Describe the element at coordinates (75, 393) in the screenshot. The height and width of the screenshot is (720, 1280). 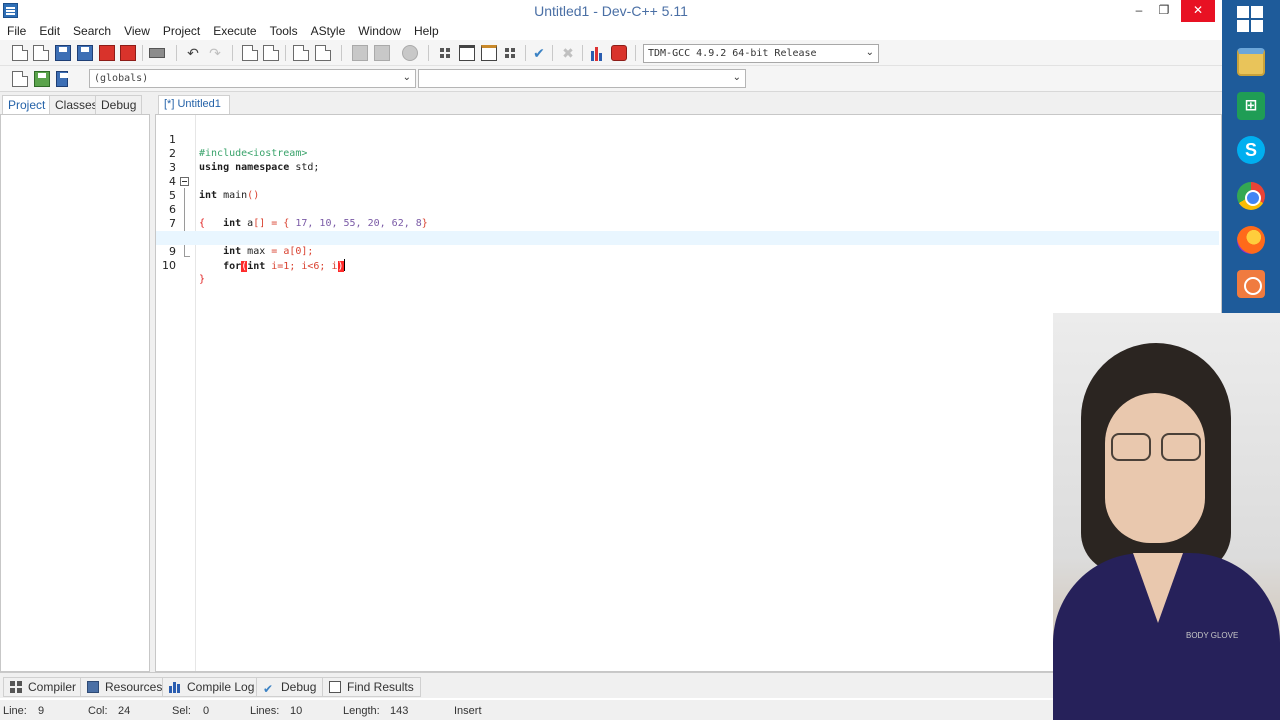
I see `project-browser` at that location.